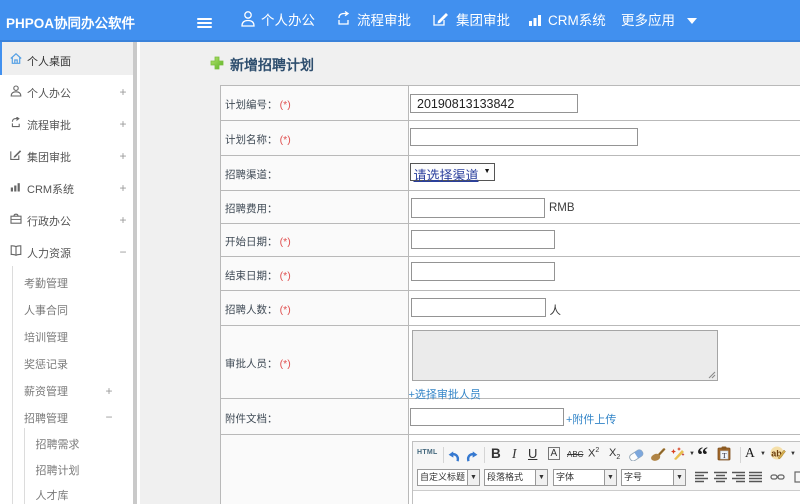 Image resolution: width=800 pixels, height=504 pixels. Describe the element at coordinates (724, 455) in the screenshot. I see `svg-text: T` at that location.